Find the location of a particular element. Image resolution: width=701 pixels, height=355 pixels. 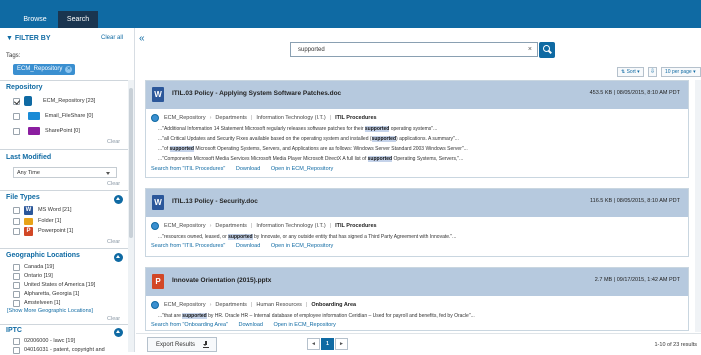

file-types-clear-link: Clear is located at coordinates (113, 242).